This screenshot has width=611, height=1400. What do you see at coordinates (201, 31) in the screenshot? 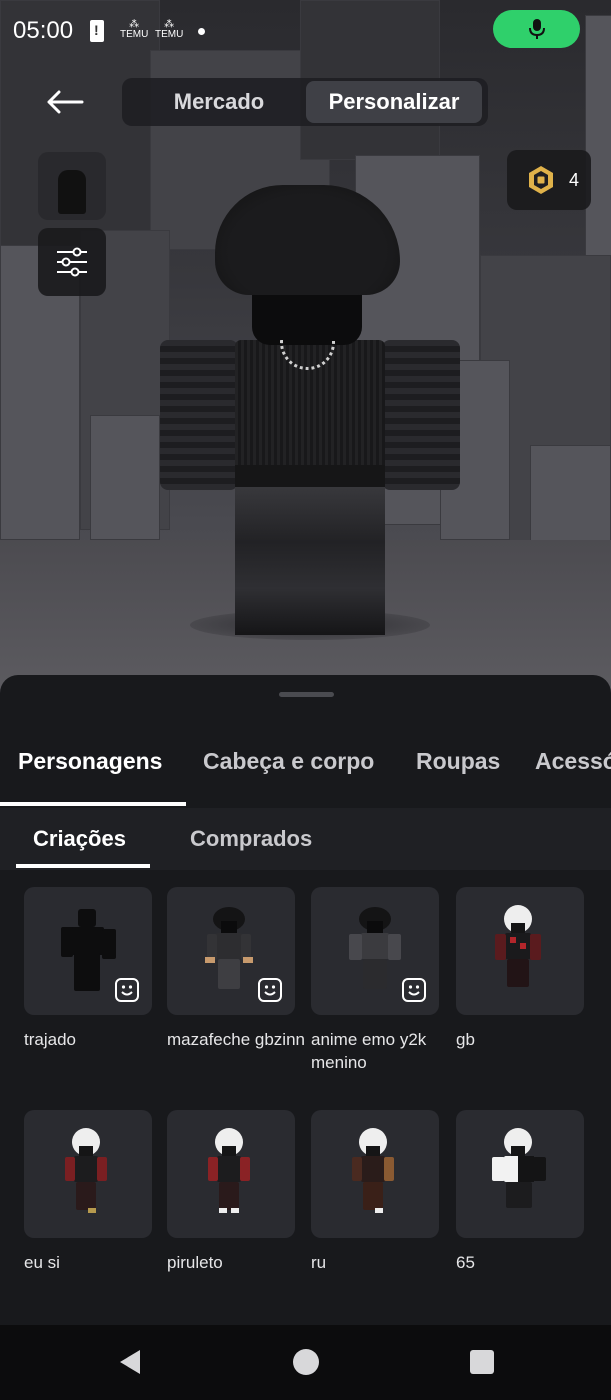
I see `dot-icon` at bounding box center [201, 31].